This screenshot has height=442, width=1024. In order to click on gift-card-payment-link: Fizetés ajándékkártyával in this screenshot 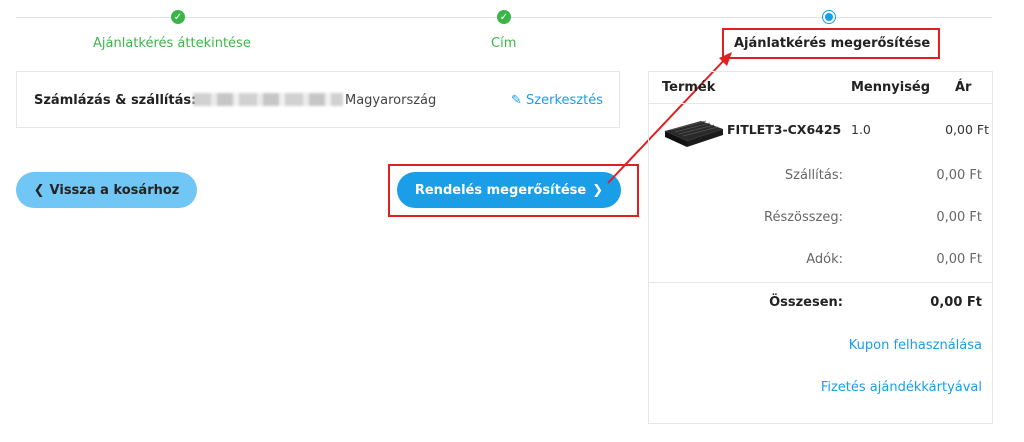, I will do `click(901, 387)`.